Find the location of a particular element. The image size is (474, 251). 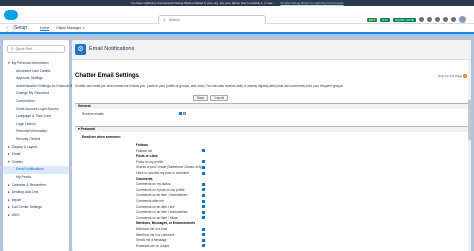

quick-find-placeholder: Quick Find is located at coordinates (24, 49).